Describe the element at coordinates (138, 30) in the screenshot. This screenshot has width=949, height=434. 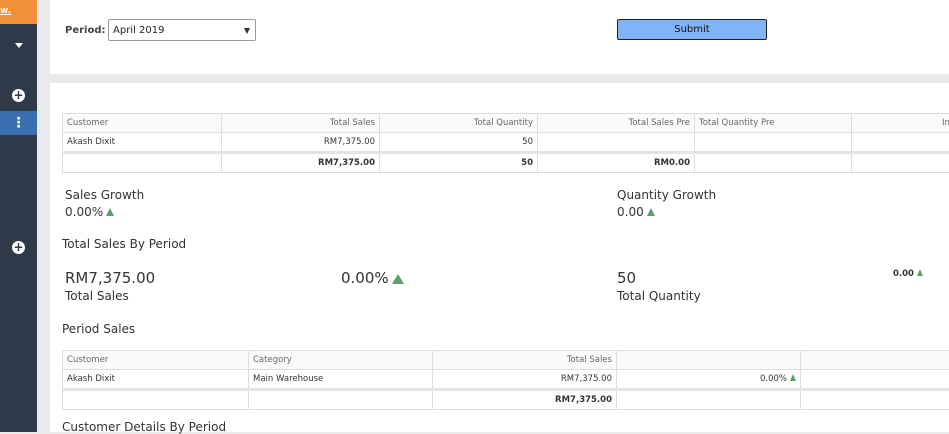
I see `period-select-value: April 2019` at that location.